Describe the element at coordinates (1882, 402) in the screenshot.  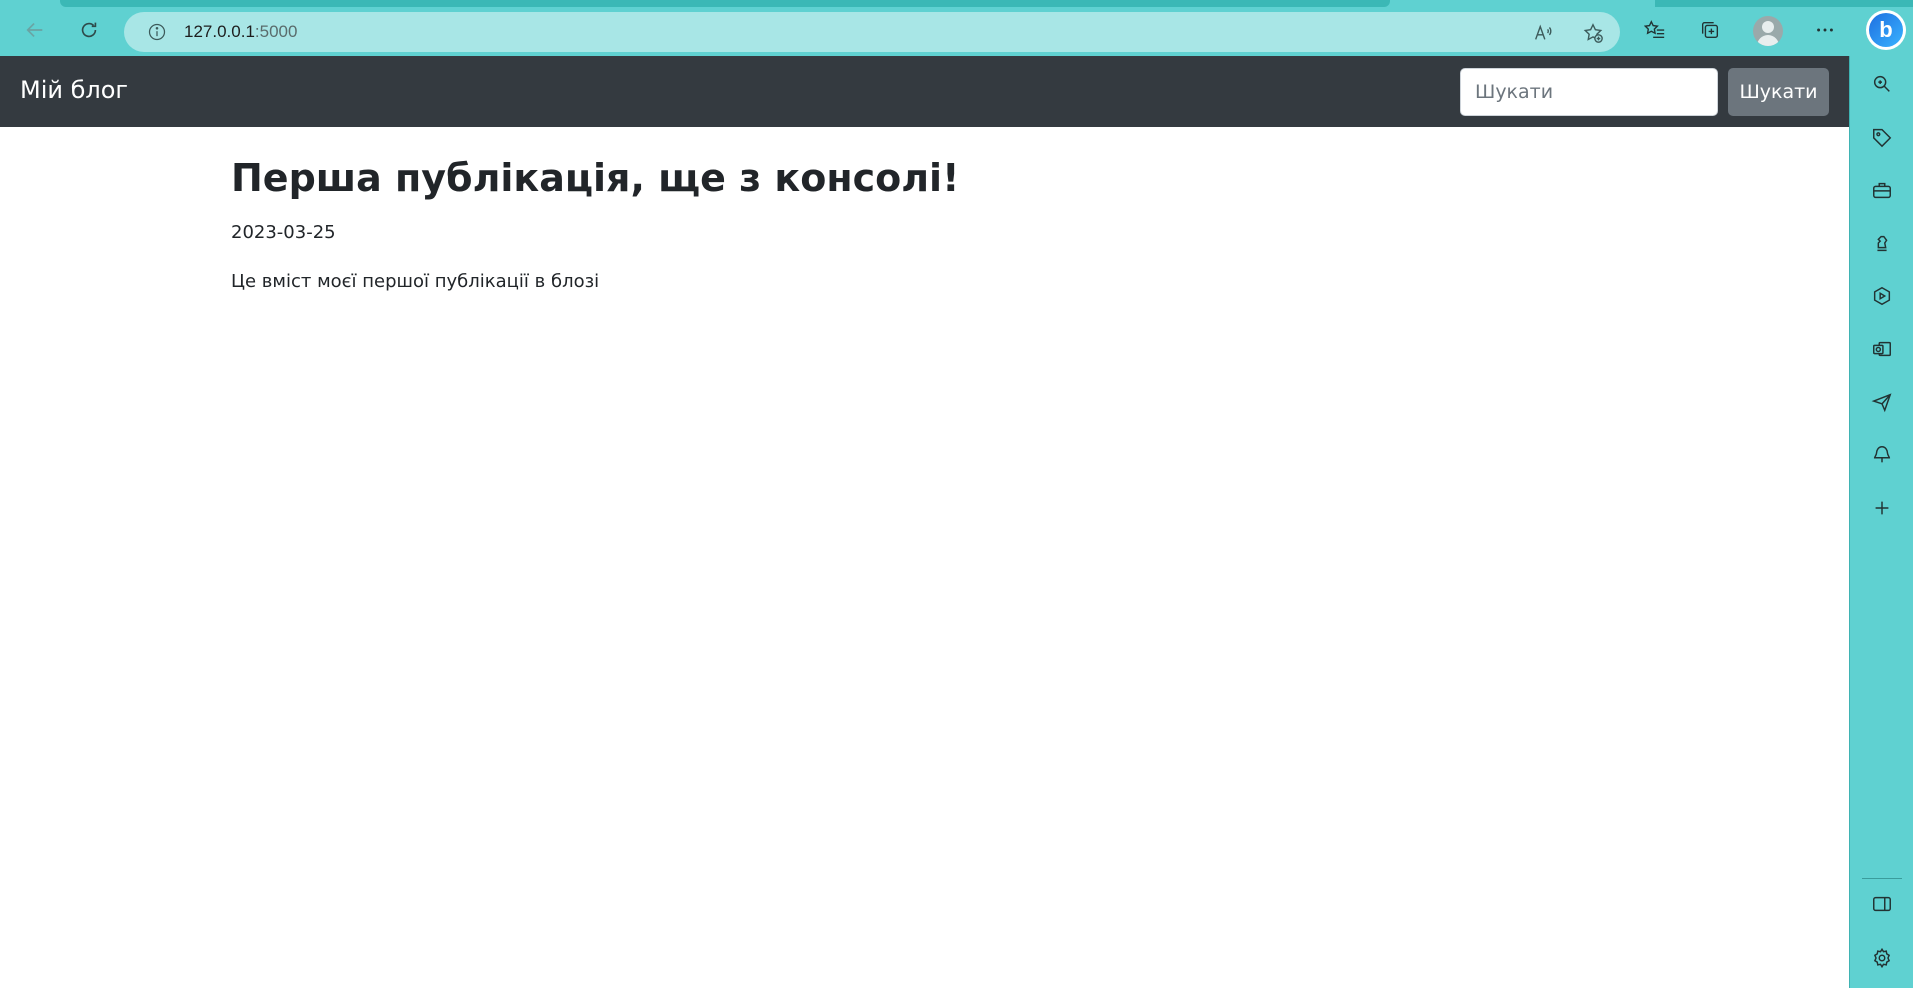
I see `send-icon` at that location.